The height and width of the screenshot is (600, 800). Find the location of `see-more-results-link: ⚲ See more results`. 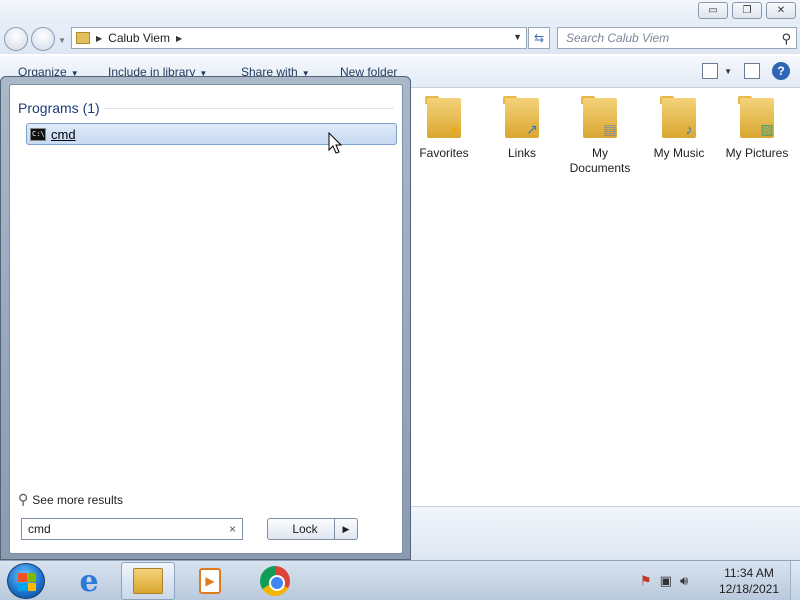

see-more-results-link: ⚲ See more results is located at coordinates (70, 499).